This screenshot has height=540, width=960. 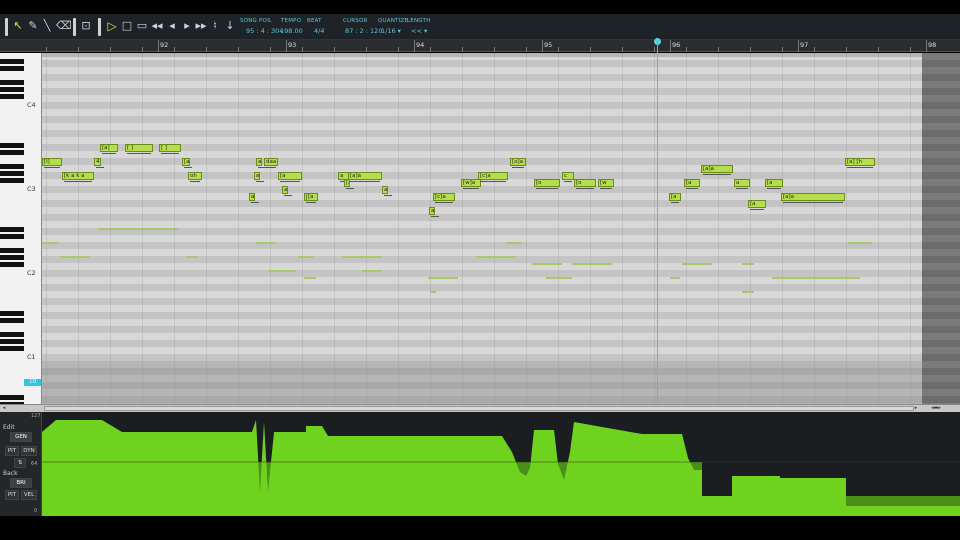 What do you see at coordinates (264, 31) in the screenshot?
I see `song-pos-value: 95 : 4 : 304` at bounding box center [264, 31].